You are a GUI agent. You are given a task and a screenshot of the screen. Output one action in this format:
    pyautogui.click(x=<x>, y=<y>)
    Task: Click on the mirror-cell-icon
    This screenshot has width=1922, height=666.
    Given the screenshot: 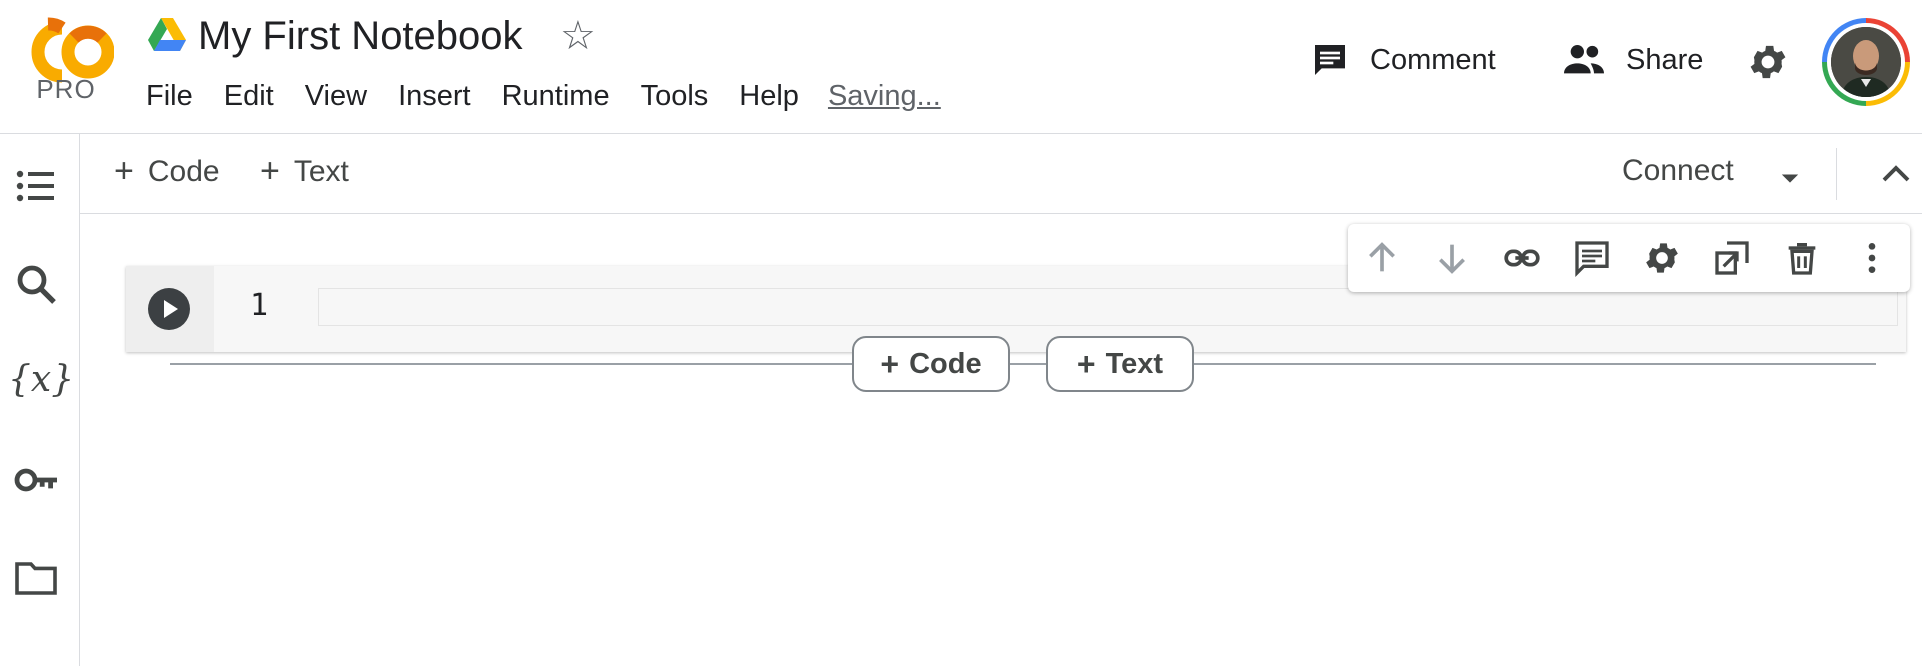 What is the action you would take?
    pyautogui.click(x=1732, y=258)
    